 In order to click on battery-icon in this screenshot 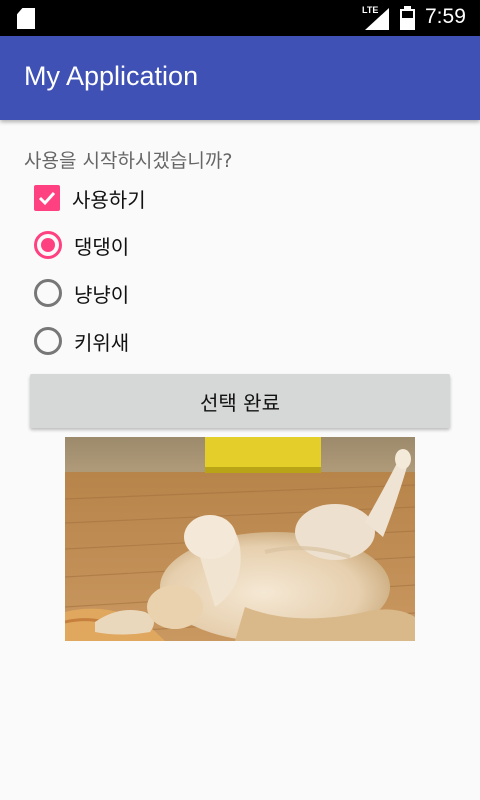, I will do `click(407, 18)`.